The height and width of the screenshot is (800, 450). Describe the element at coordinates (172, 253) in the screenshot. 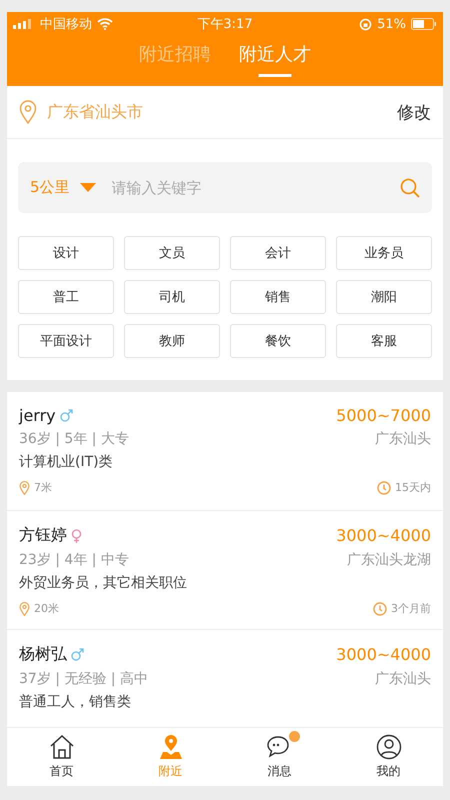

I see `tag-chip: 文员` at that location.